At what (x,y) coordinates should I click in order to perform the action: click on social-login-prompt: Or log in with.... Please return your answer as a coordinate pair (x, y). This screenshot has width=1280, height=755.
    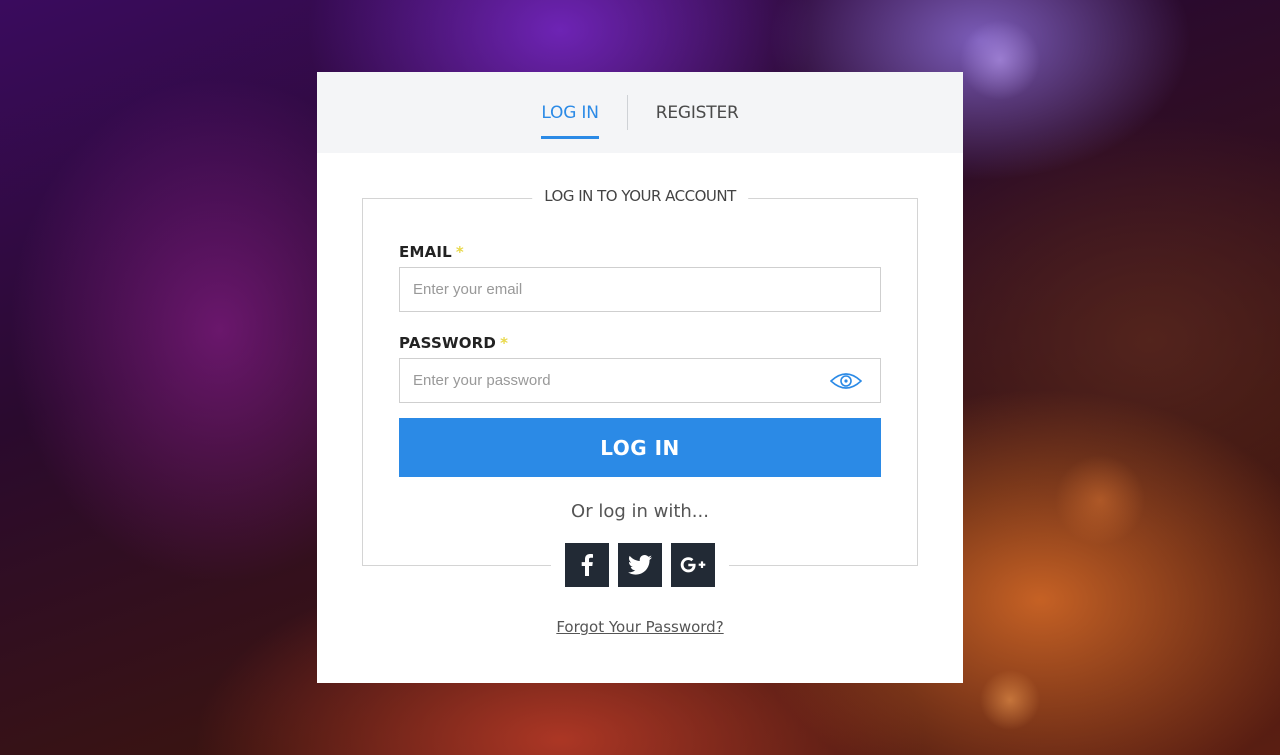
    Looking at the image, I should click on (640, 511).